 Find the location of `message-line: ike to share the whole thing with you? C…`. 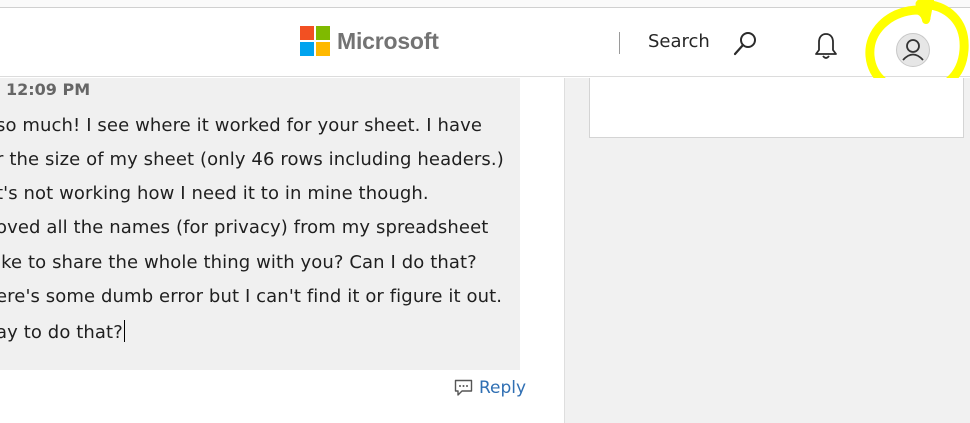

message-line: ike to share the whole thing with you? C… is located at coordinates (238, 262).